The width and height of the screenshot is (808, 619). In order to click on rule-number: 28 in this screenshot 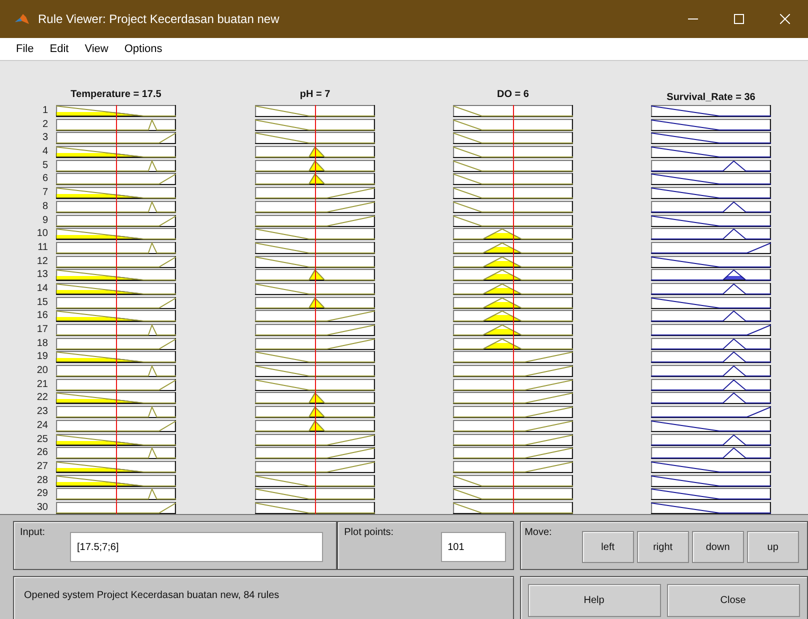, I will do `click(42, 480)`.